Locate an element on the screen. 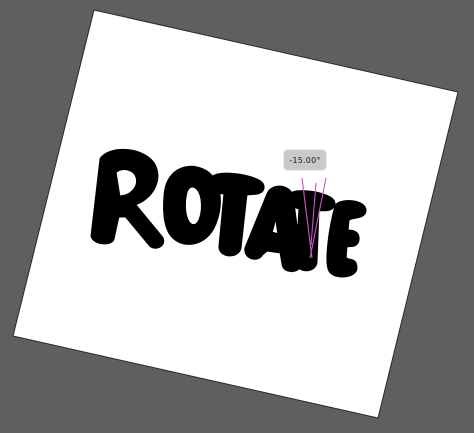 This screenshot has height=433, width=474. rotation-angle-label: -15.00° is located at coordinates (305, 160).